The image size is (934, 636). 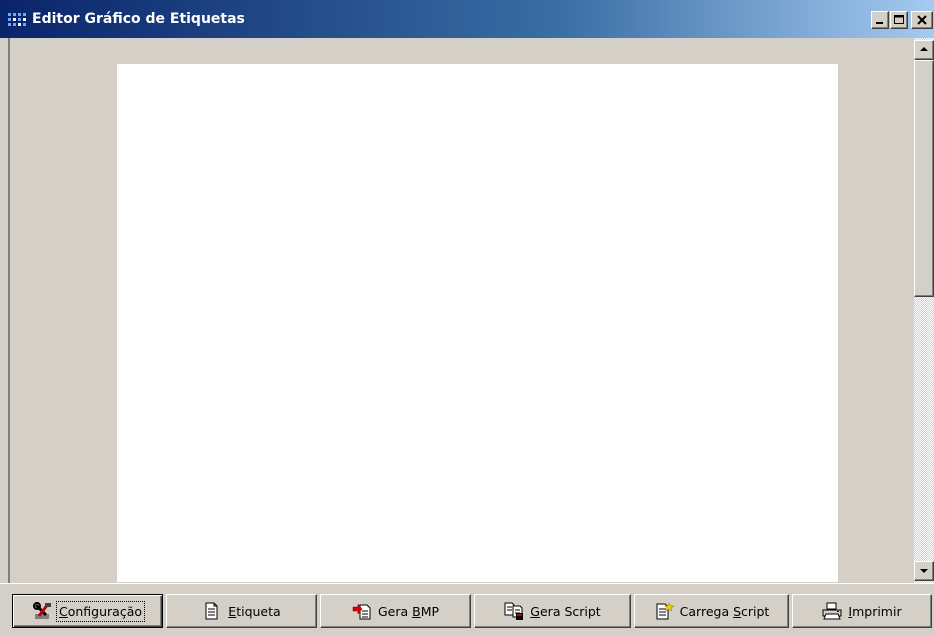 What do you see at coordinates (138, 19) in the screenshot?
I see `window-title: Editor Gráfico de Etiquetas` at bounding box center [138, 19].